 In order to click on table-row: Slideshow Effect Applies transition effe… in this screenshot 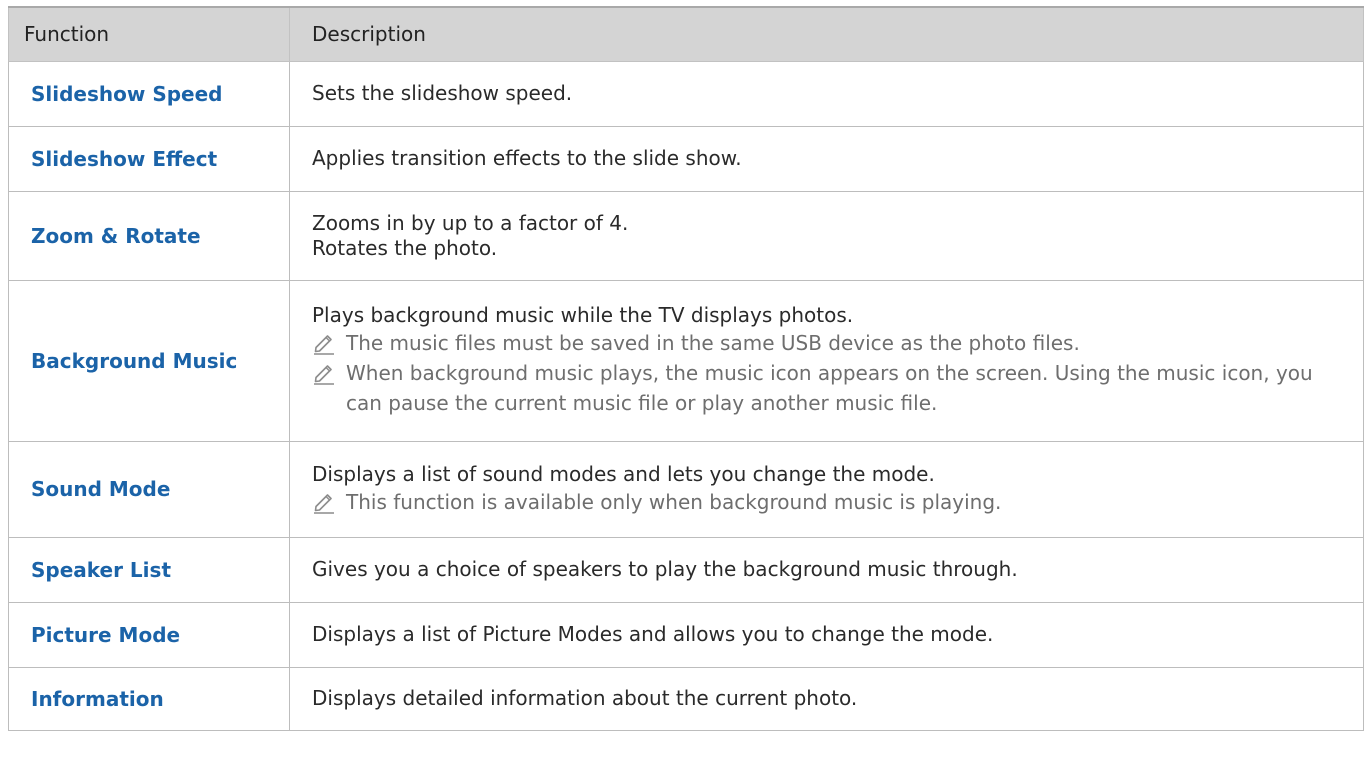, I will do `click(686, 158)`.